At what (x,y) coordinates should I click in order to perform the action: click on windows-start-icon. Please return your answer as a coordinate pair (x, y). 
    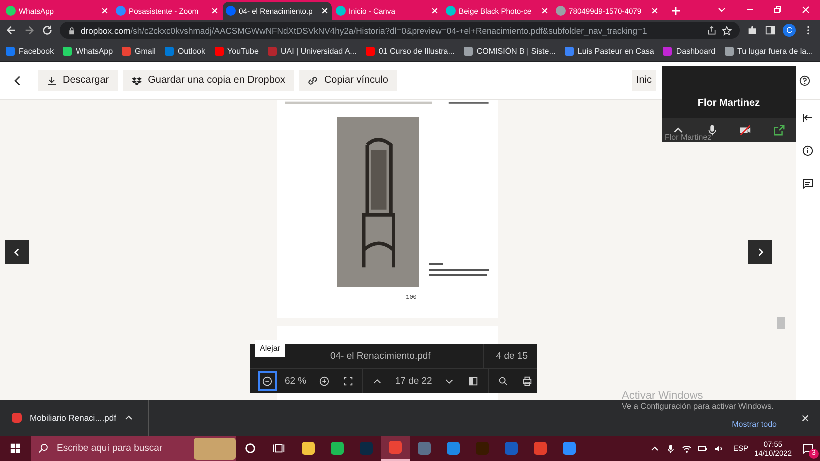
    Looking at the image, I should click on (15, 448).